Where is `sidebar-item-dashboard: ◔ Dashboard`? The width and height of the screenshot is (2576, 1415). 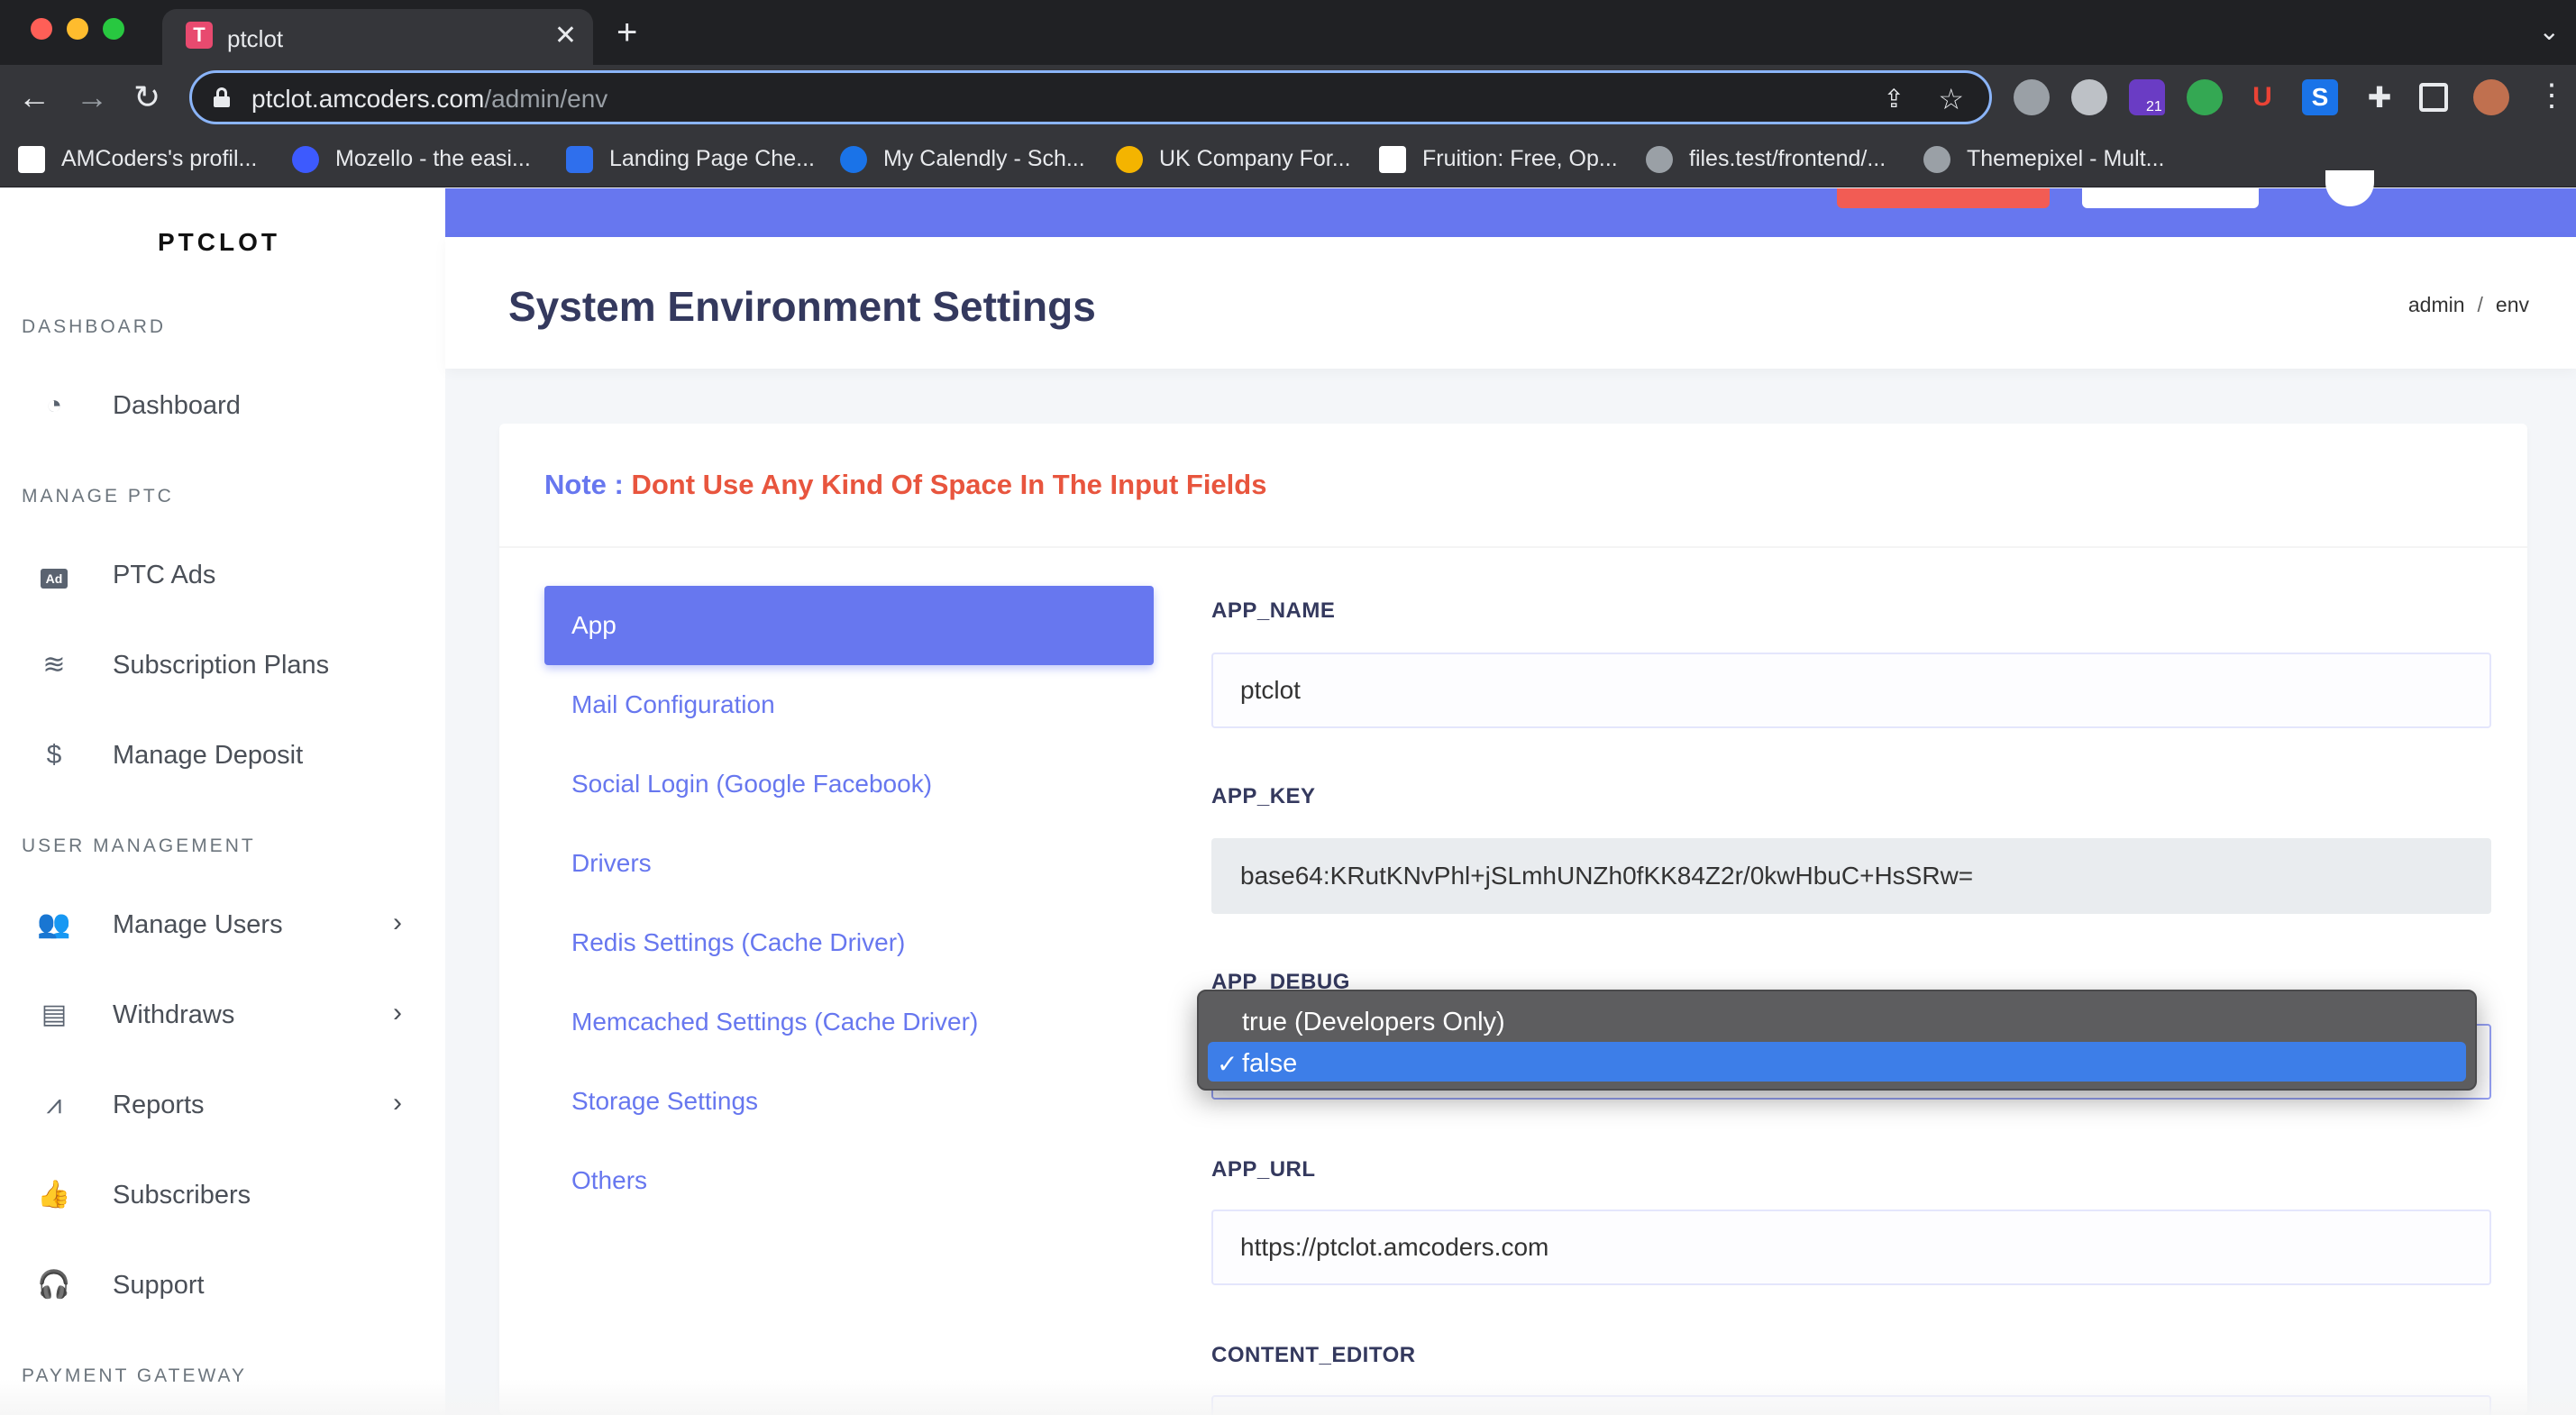
sidebar-item-dashboard: ◔ Dashboard is located at coordinates (222, 405).